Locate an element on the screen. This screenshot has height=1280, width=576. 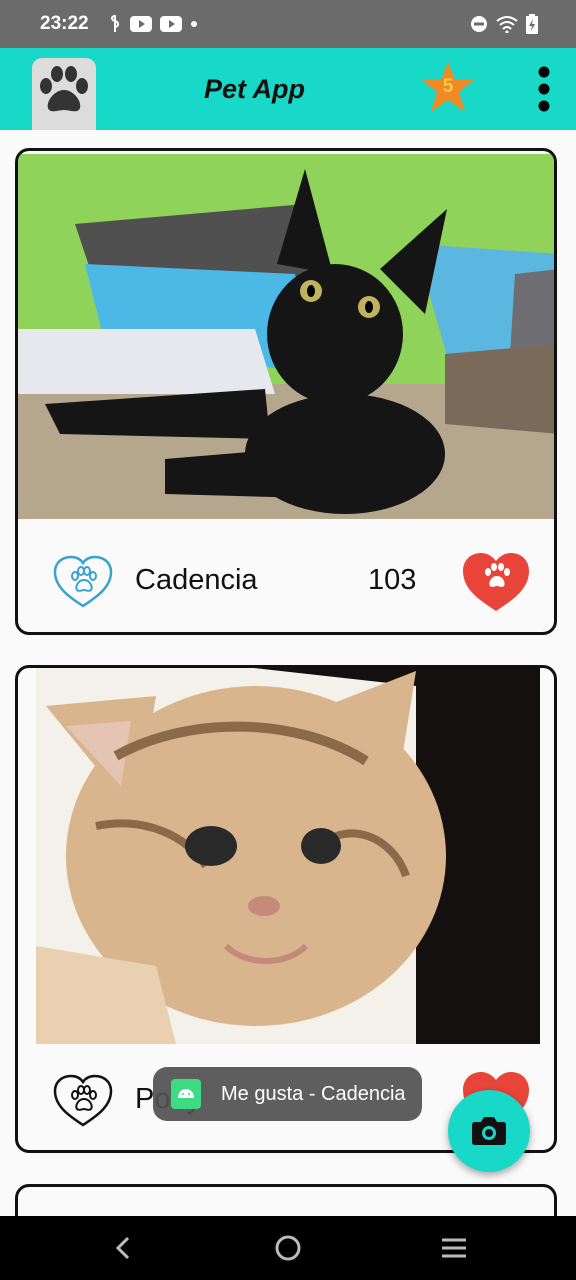
recents-icon is located at coordinates (454, 1248).